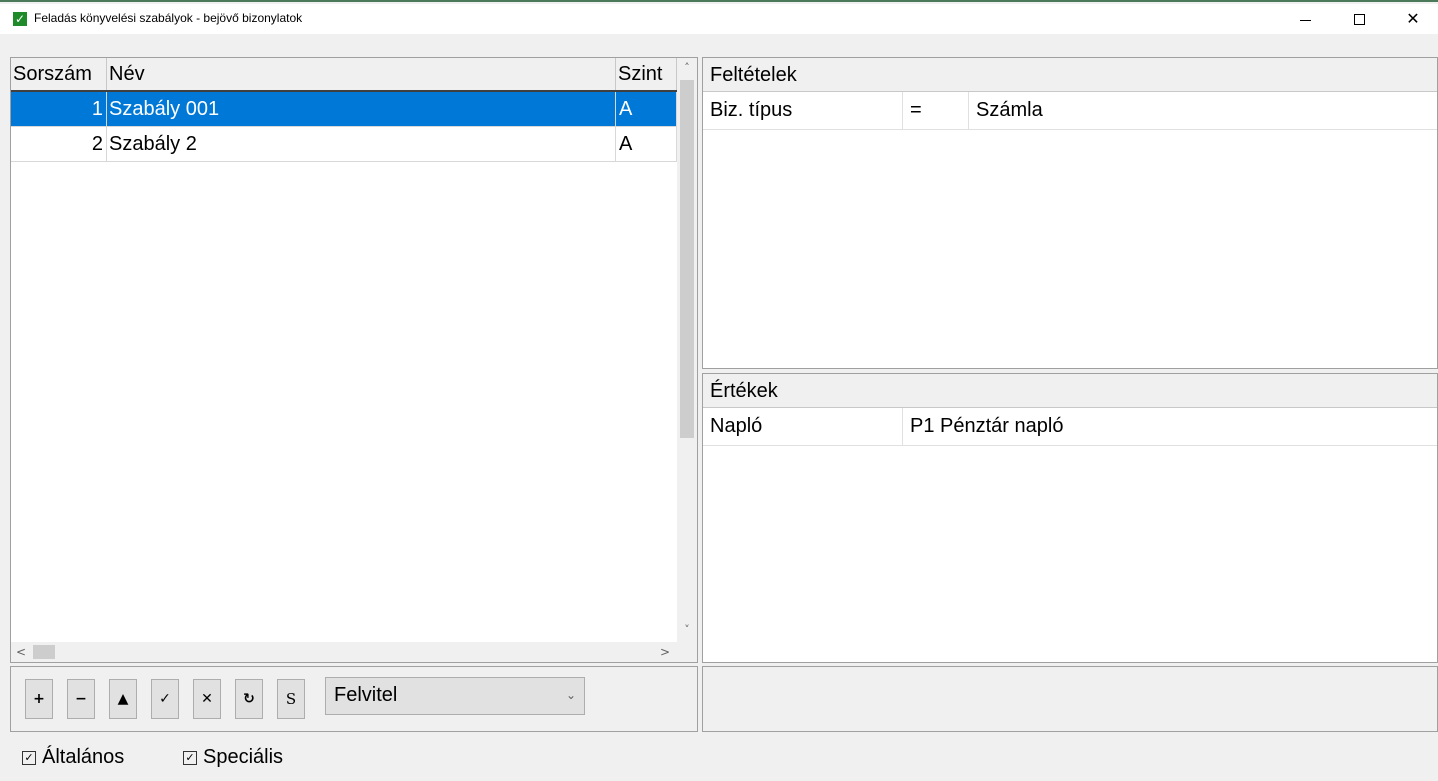 This screenshot has height=781, width=1438. What do you see at coordinates (83, 757) in the screenshot?
I see `general-label: Általános` at bounding box center [83, 757].